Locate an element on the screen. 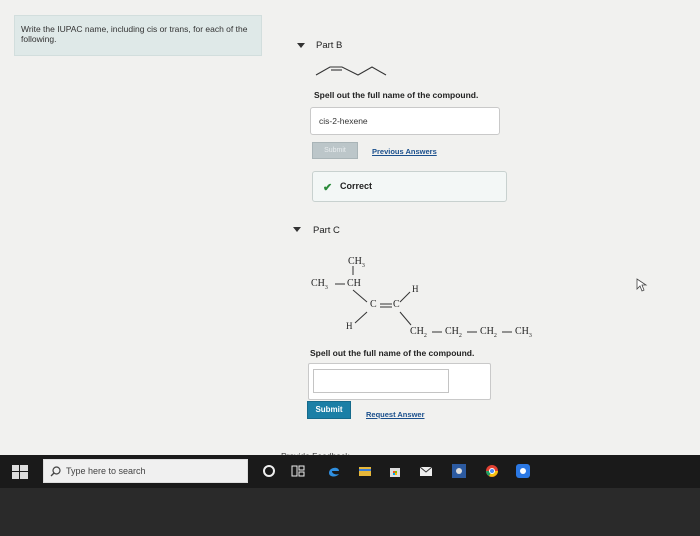 The image size is (700, 536). taskbar-search-box: Type here to search is located at coordinates (145, 471).